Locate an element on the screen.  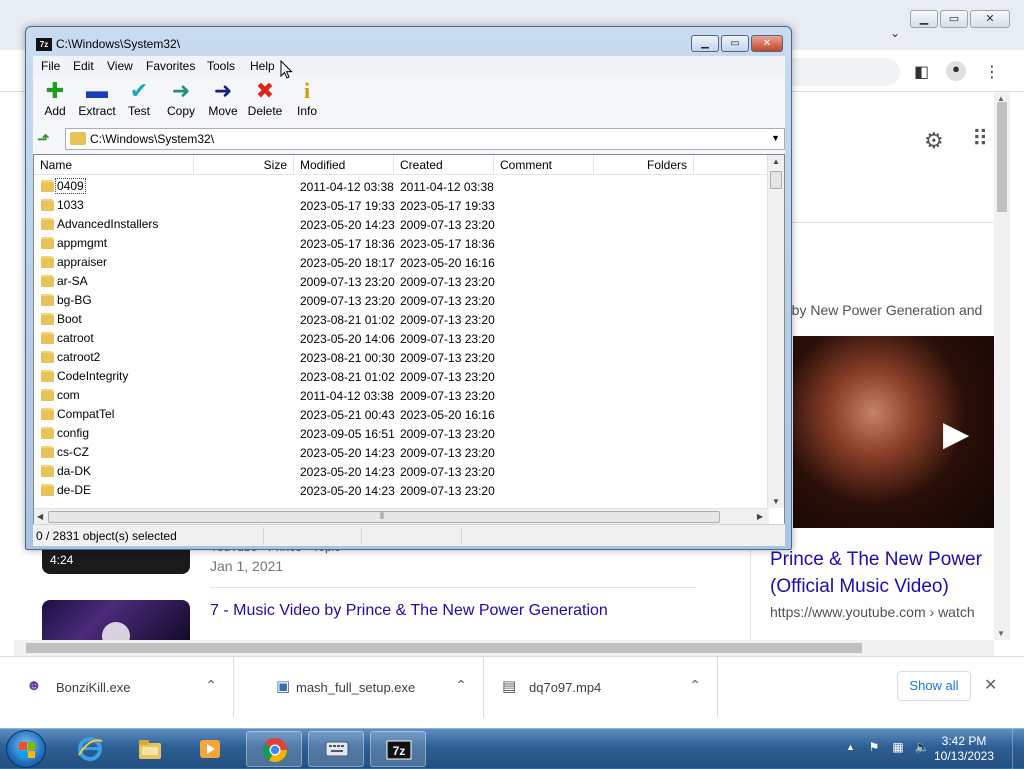
column-comment: Comment is located at coordinates (544, 165).